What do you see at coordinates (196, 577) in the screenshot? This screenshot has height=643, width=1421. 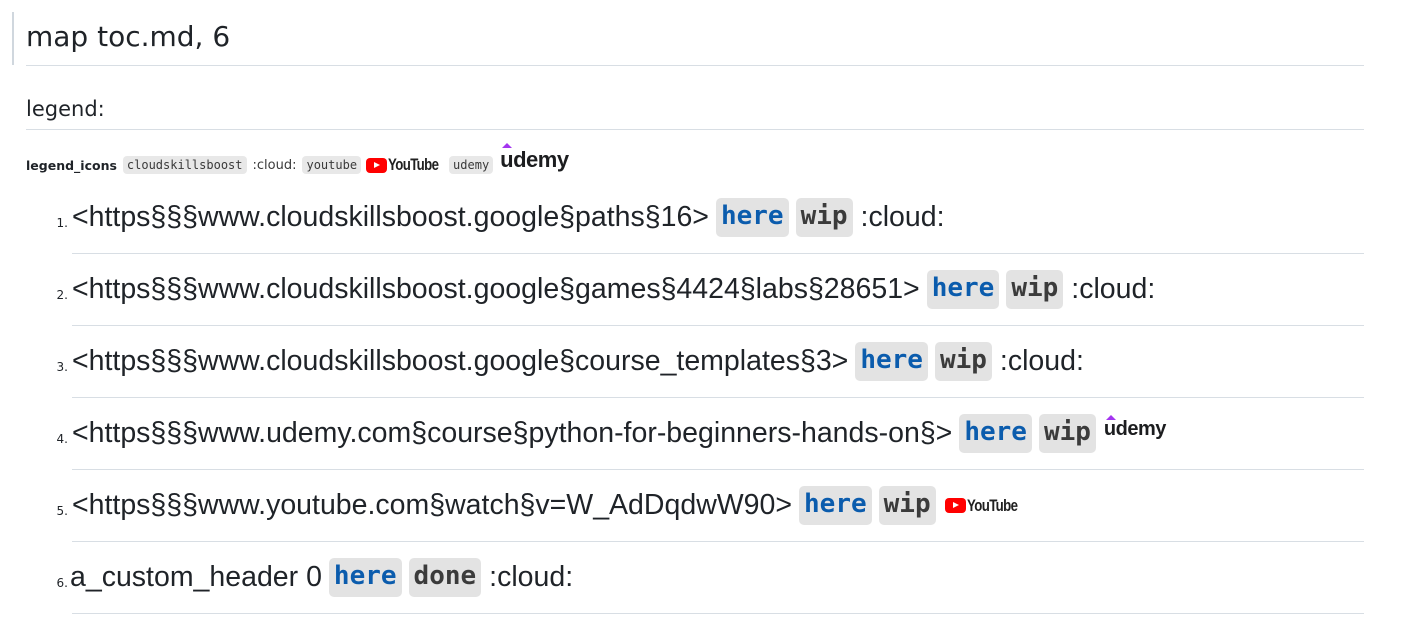 I see `list-item-header: a_custom_header 0` at bounding box center [196, 577].